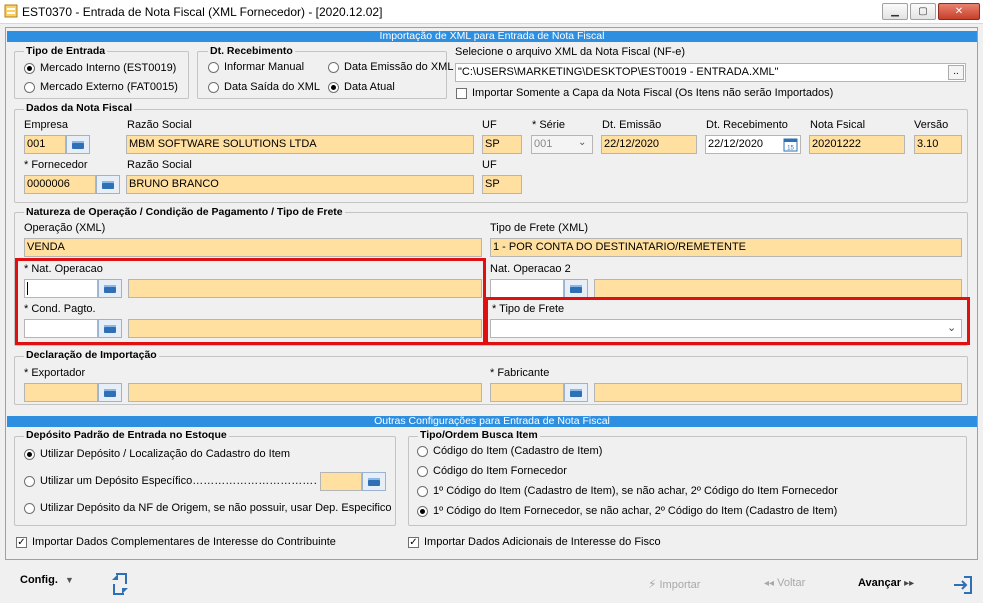 This screenshot has width=983, height=603. I want to click on nat-operacao2-desc-input, so click(778, 288).